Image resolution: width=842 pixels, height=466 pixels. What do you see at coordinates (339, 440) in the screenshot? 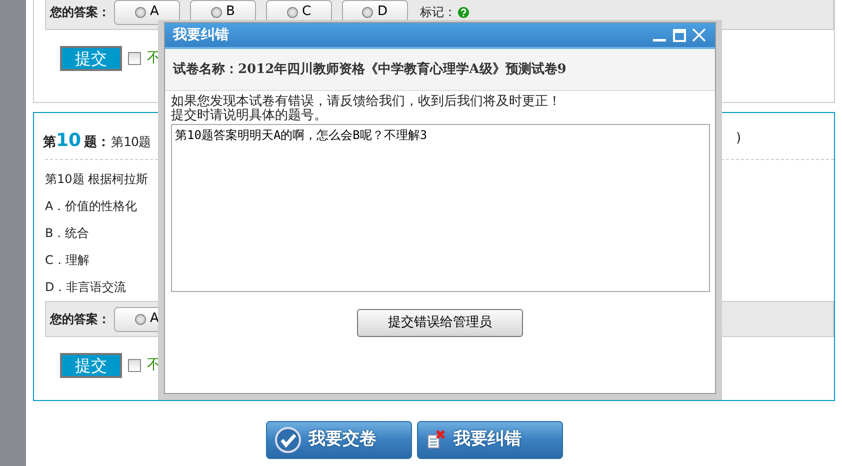
I see `submit-exam-button: 我要交卷` at bounding box center [339, 440].